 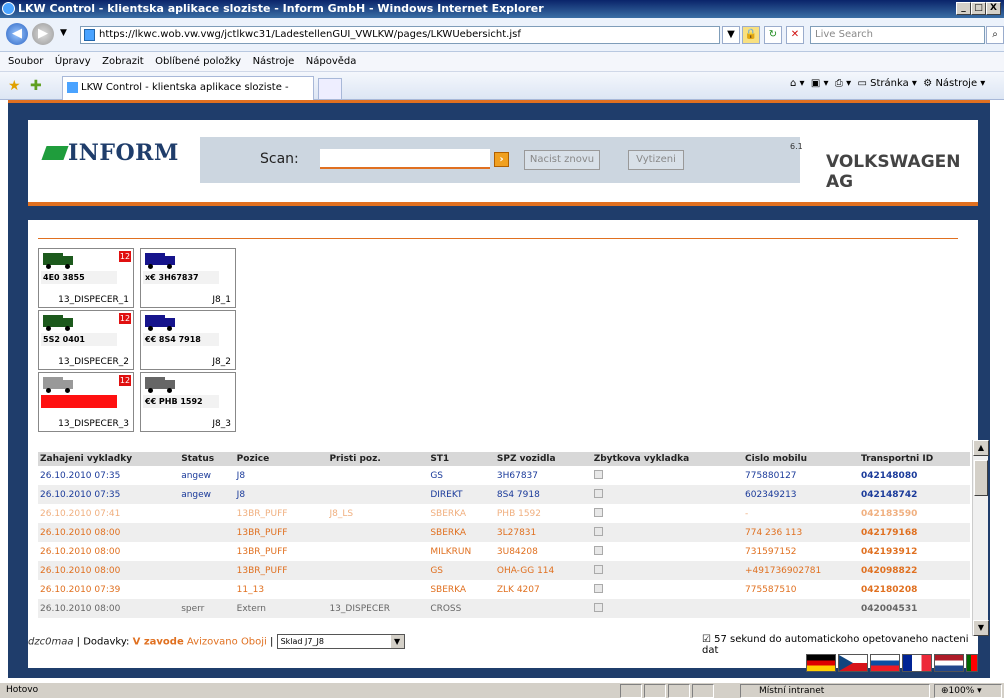 What do you see at coordinates (980, 538) in the screenshot?
I see `table-scrollbar: ▲ ▼` at bounding box center [980, 538].